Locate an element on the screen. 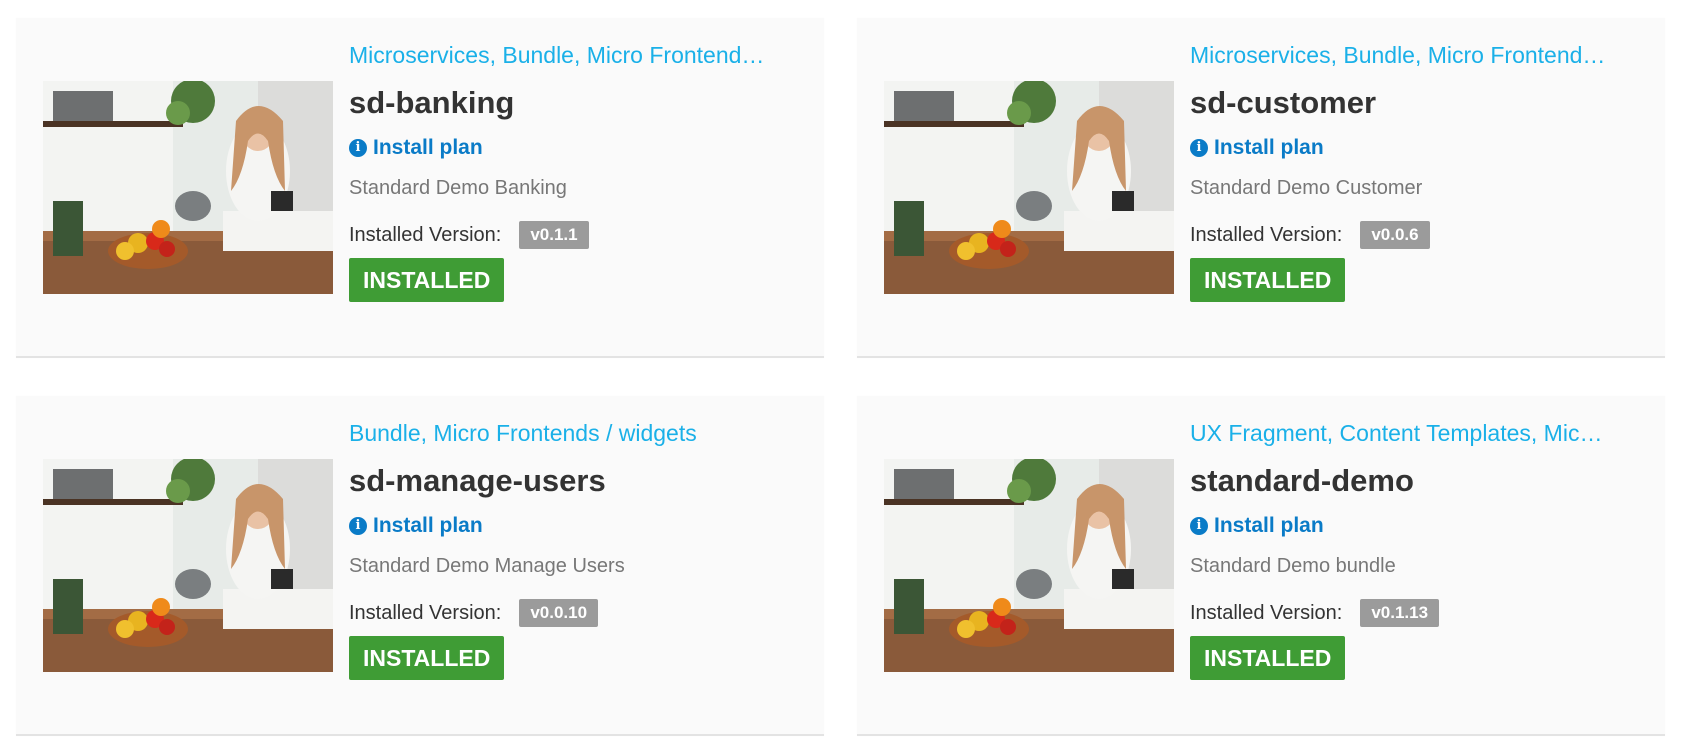 The image size is (1686, 754). bundle-title: sd-manage-users is located at coordinates (477, 480).